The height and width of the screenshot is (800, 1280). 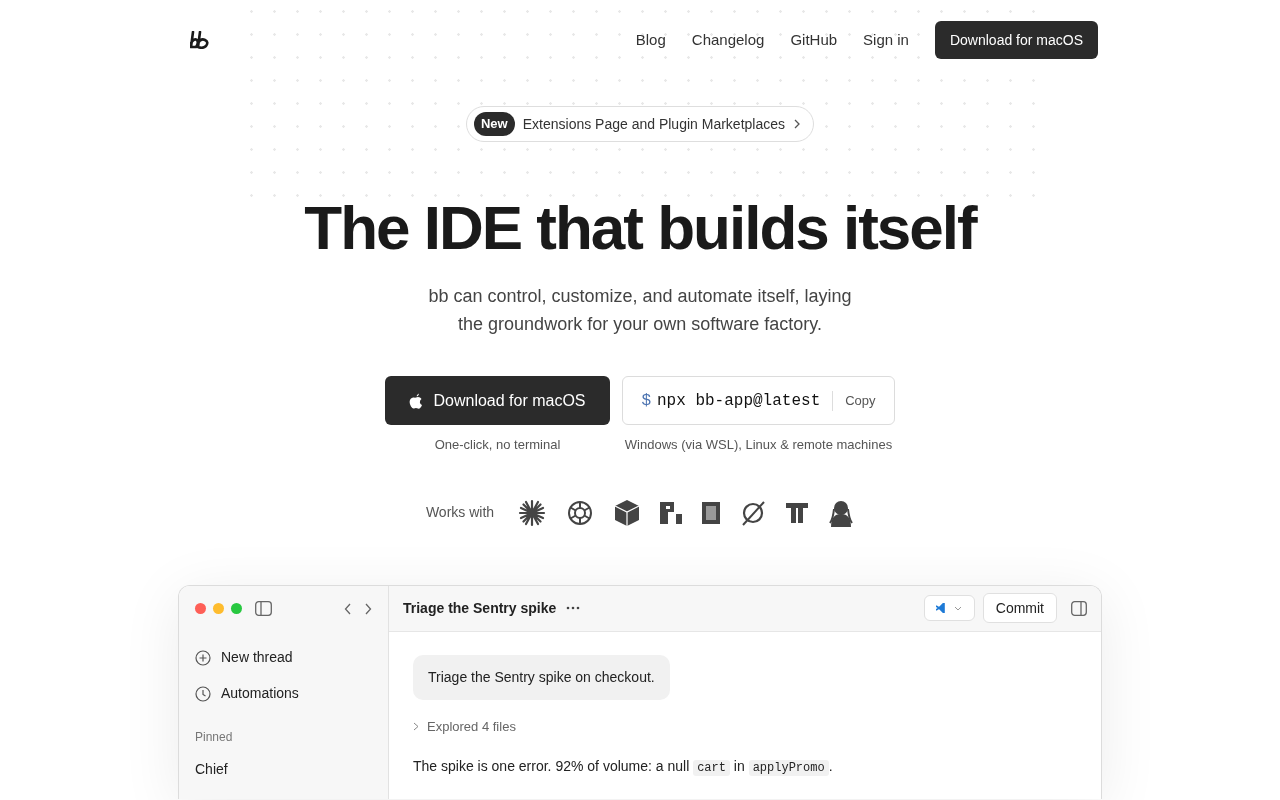 What do you see at coordinates (203, 693) in the screenshot?
I see `clock-icon` at bounding box center [203, 693].